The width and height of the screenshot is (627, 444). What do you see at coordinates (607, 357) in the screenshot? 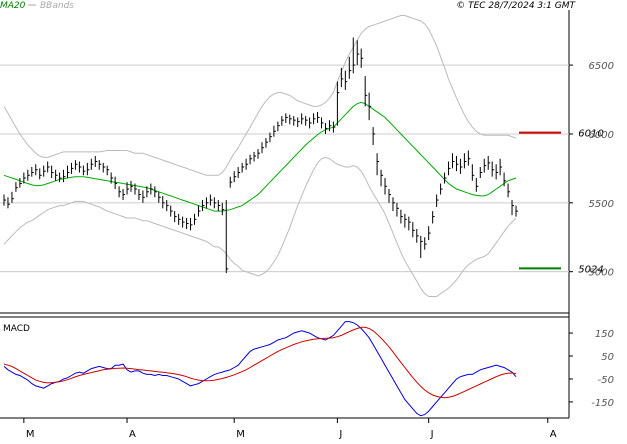
I see `macd-ytick-label-50: 50` at bounding box center [607, 357].